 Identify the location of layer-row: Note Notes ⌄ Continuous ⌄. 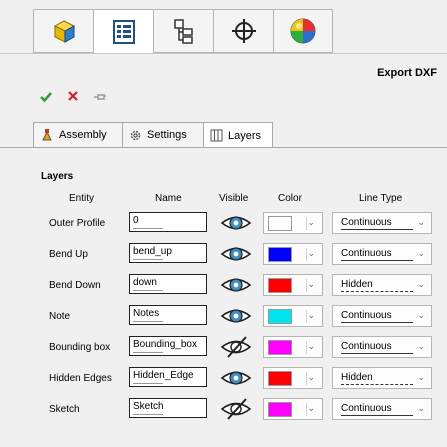
(223, 317).